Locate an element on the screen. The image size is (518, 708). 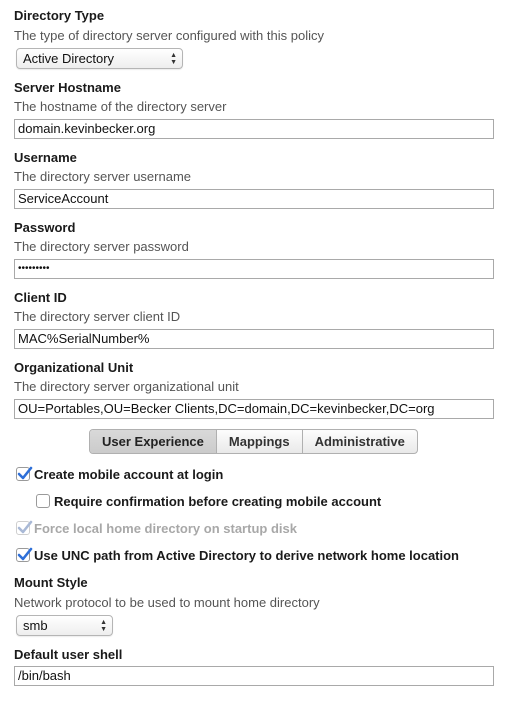
client-id-label: Client ID is located at coordinates (40, 297).